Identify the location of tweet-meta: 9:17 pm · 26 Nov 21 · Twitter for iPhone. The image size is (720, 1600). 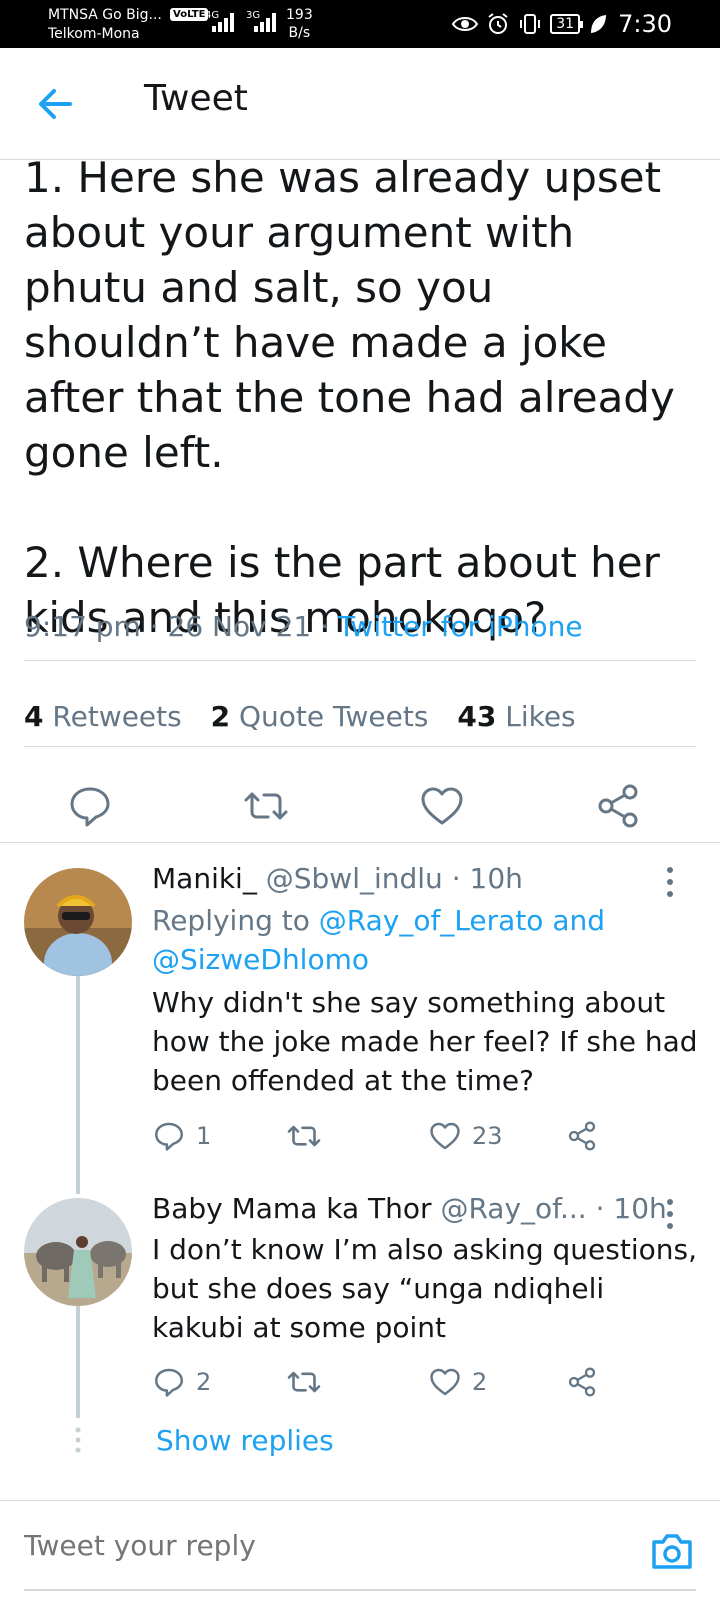
(303, 626).